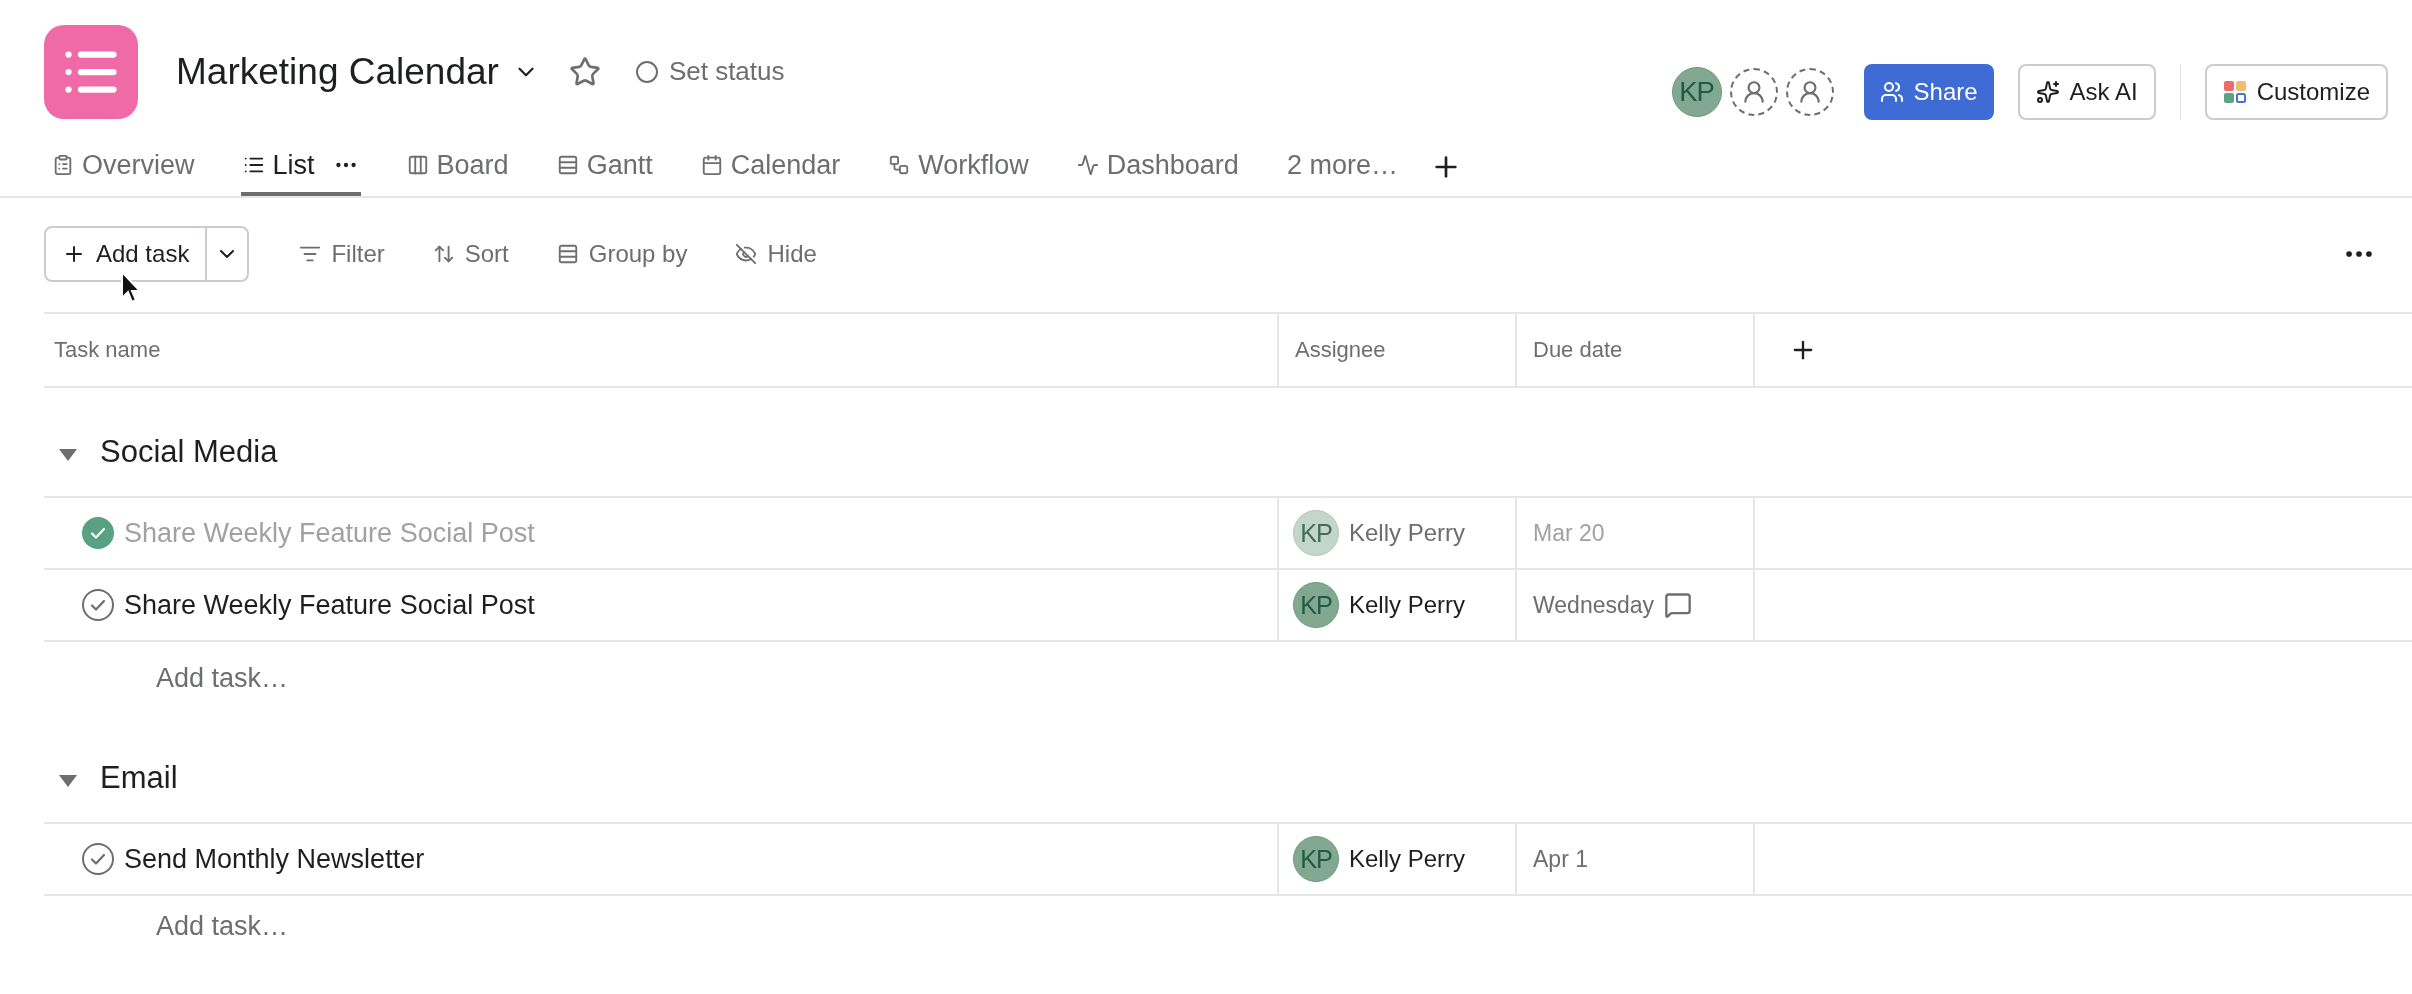 The height and width of the screenshot is (994, 2412). Describe the element at coordinates (1228, 534) in the screenshot. I see `task-row: Share Weekly Feature Social Post KP Kelly Perry Mar 20` at that location.